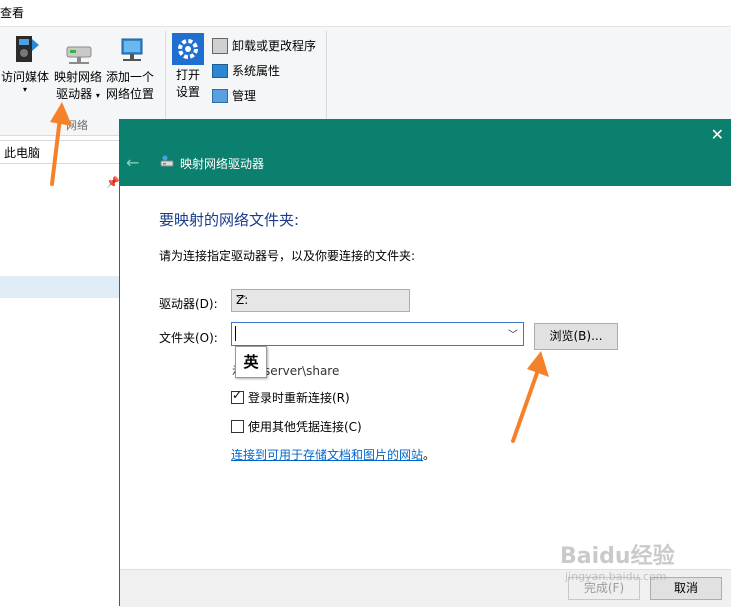  What do you see at coordinates (188, 304) in the screenshot?
I see `drive-label: 驱动器(D):` at bounding box center [188, 304].